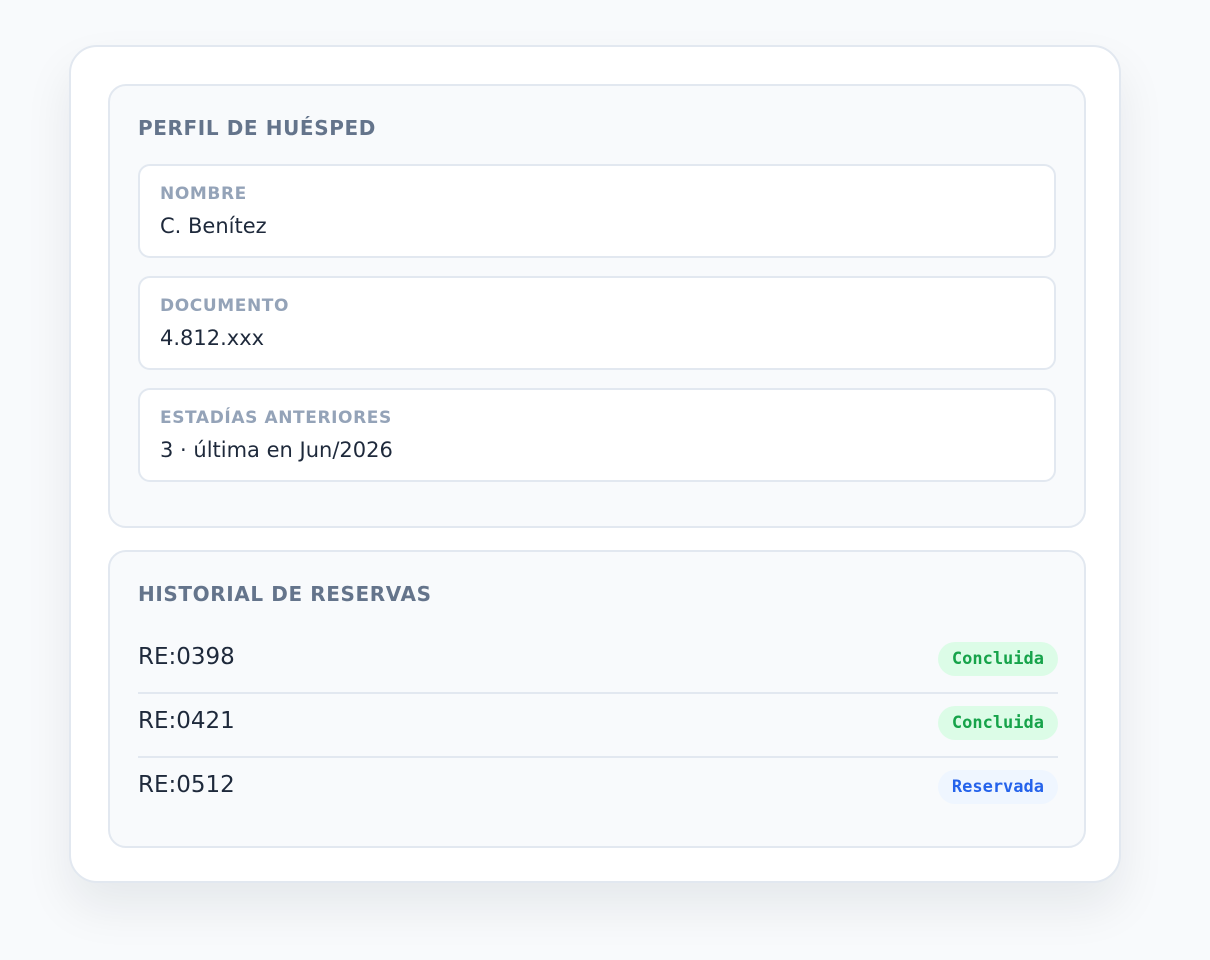 The height and width of the screenshot is (960, 1210). What do you see at coordinates (257, 128) in the screenshot?
I see `profile-section-title: PERFIL DE HUÉSPED` at bounding box center [257, 128].